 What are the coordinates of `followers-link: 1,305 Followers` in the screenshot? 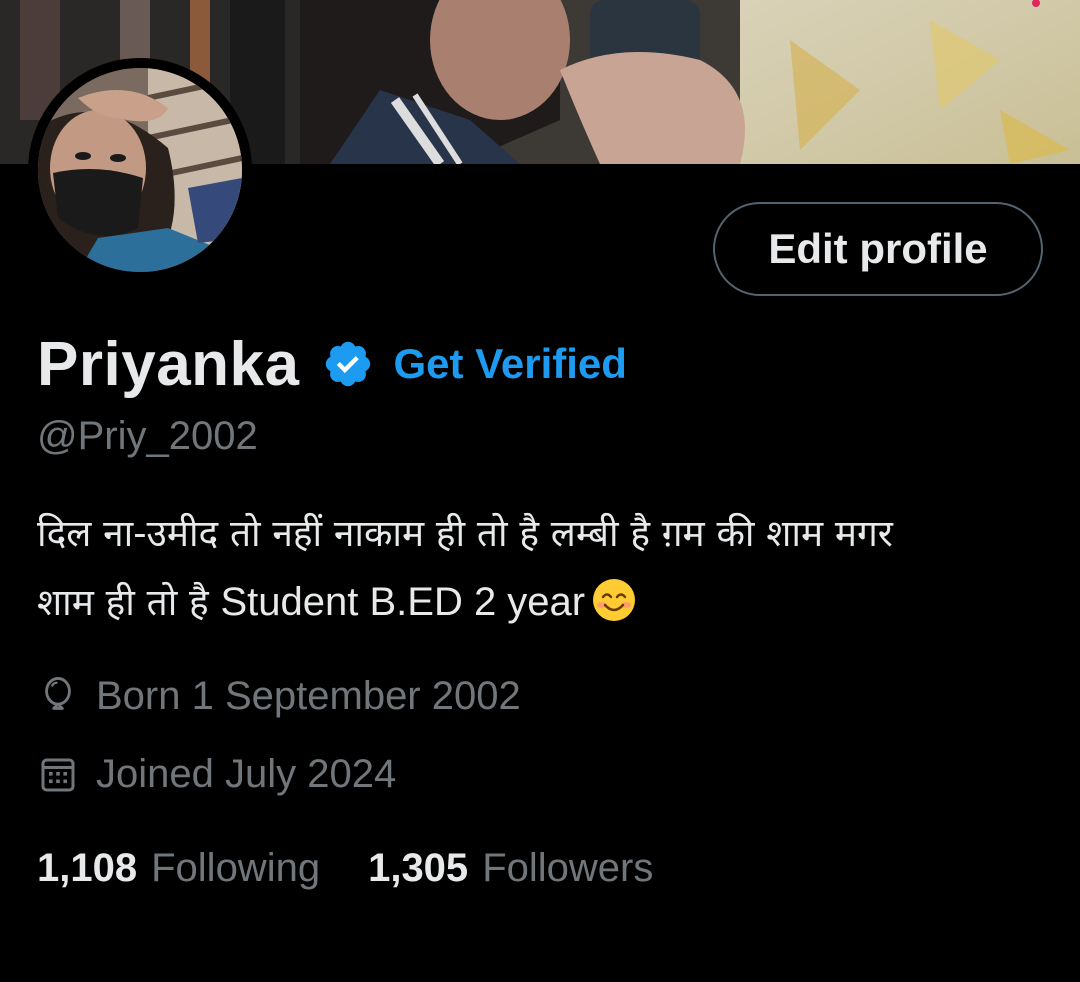 It's located at (510, 868).